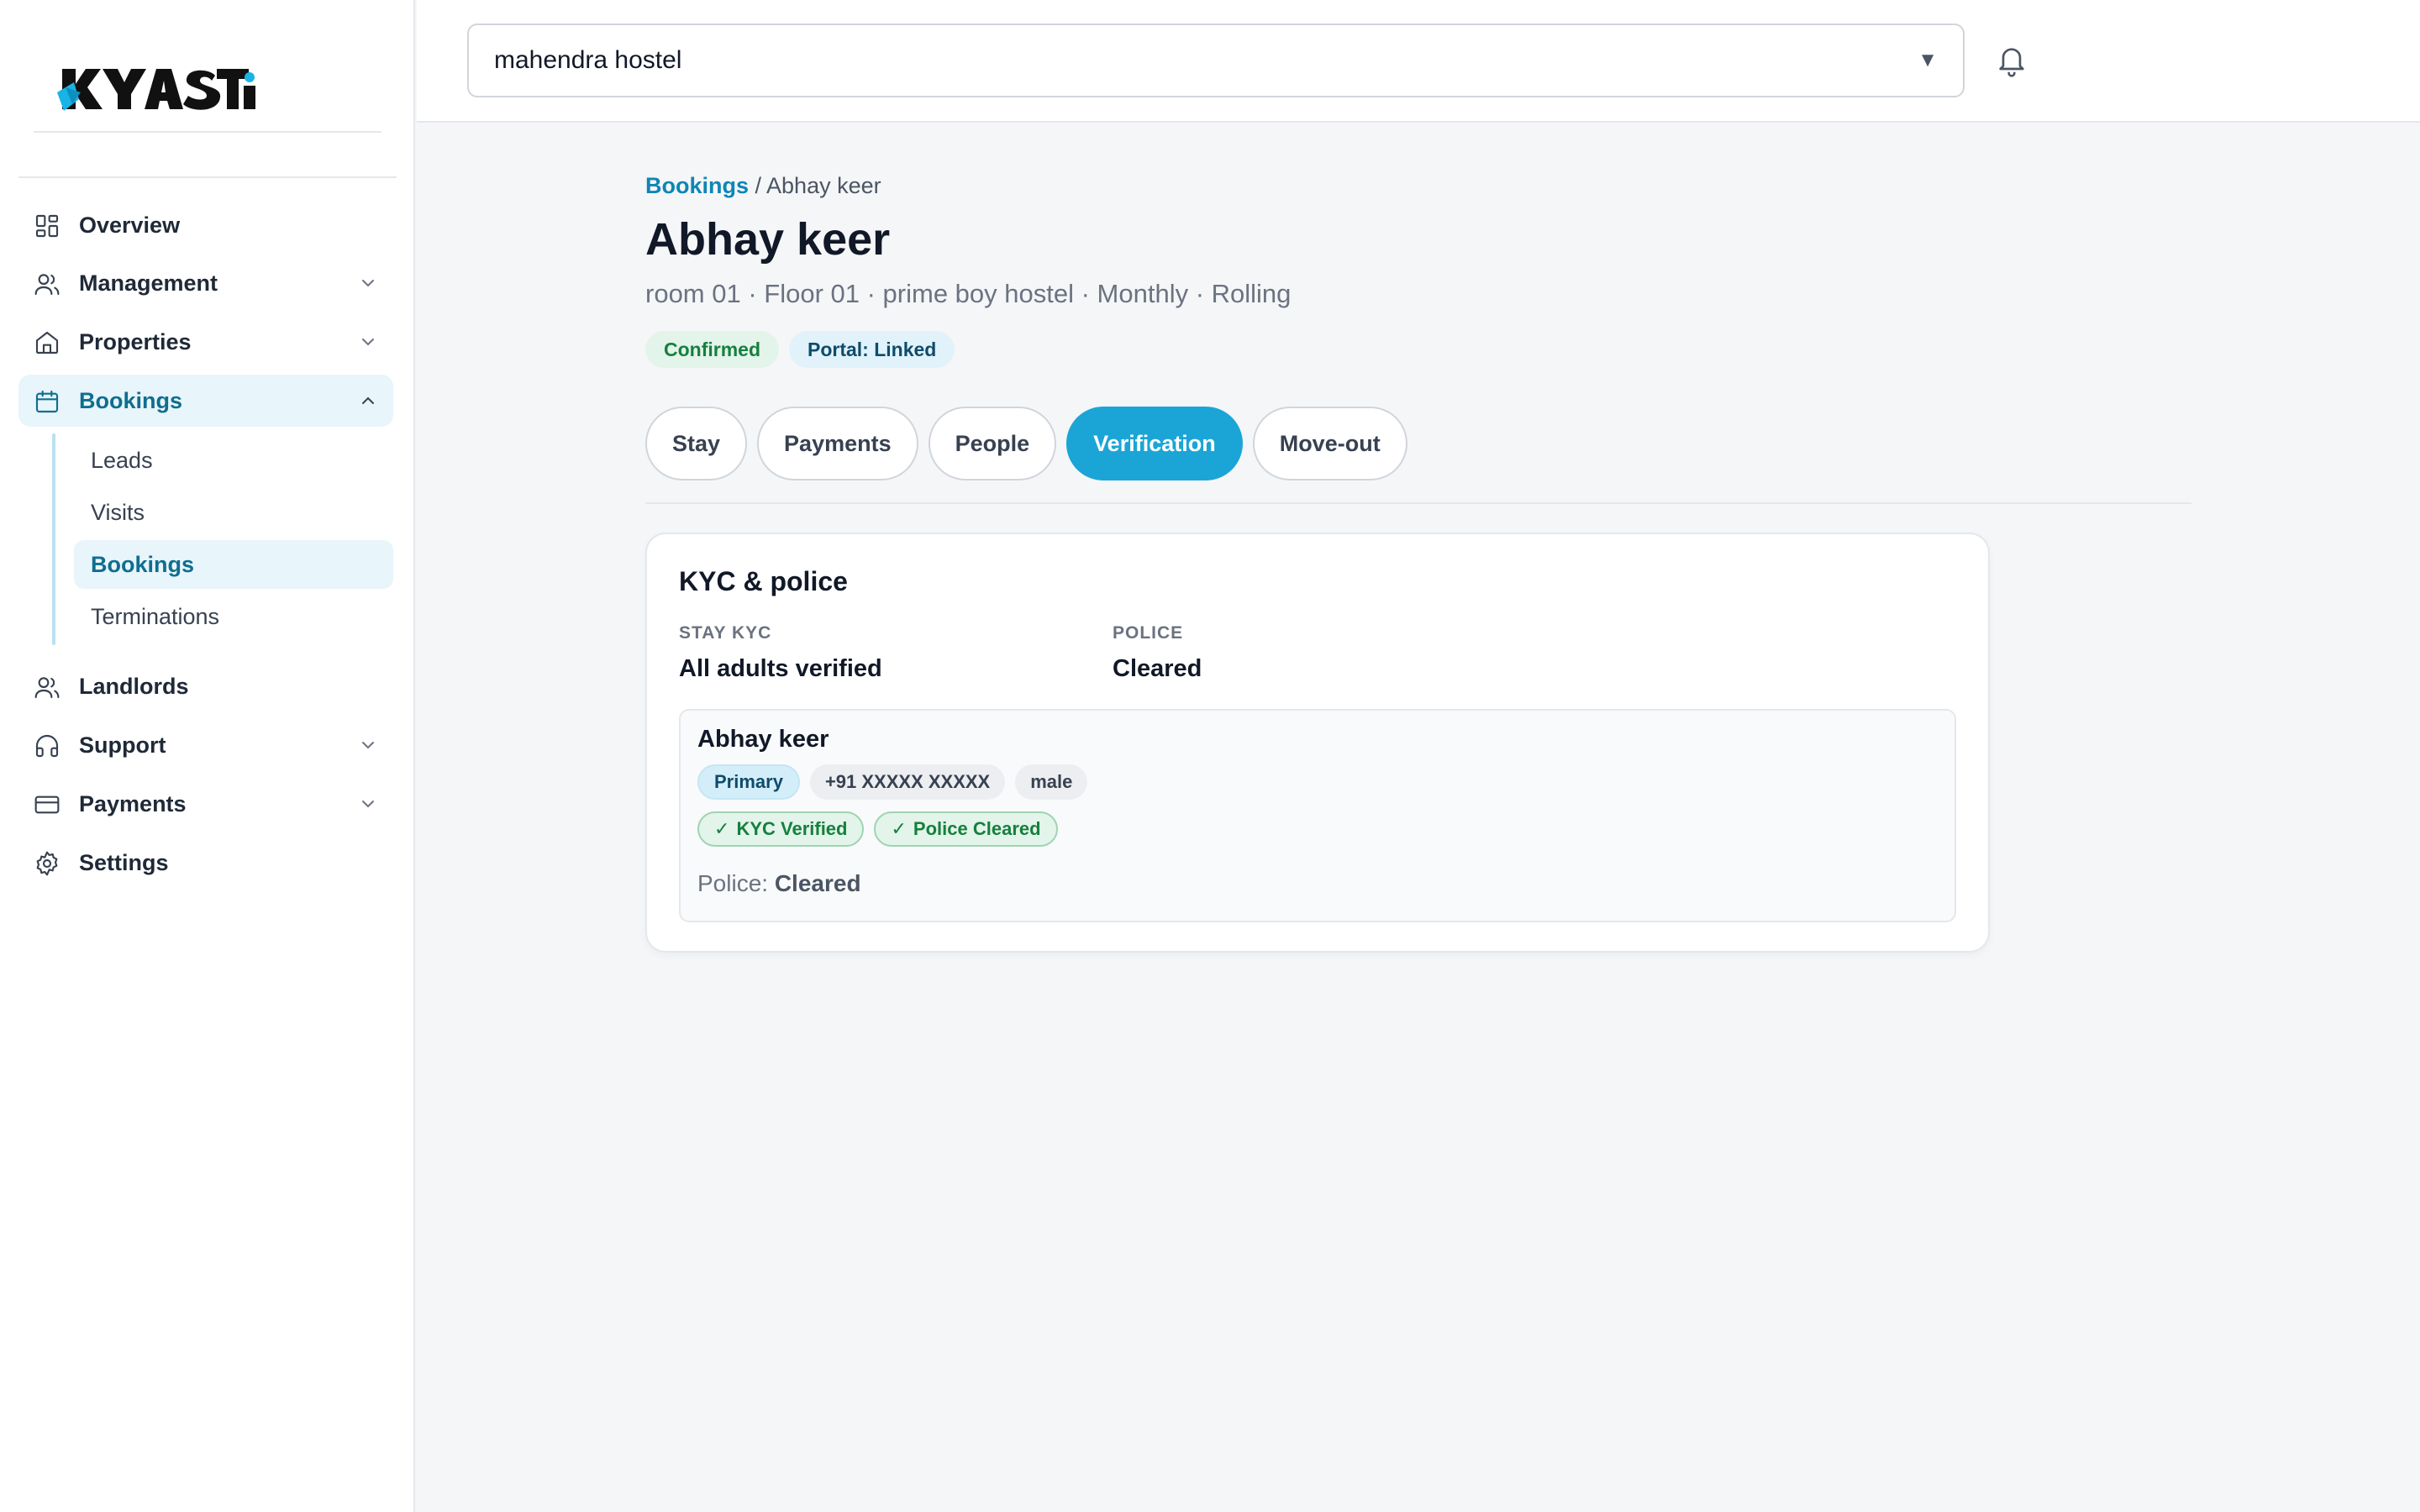 The width and height of the screenshot is (2420, 1512). What do you see at coordinates (768, 239) in the screenshot?
I see `page-title: Abhay keer` at bounding box center [768, 239].